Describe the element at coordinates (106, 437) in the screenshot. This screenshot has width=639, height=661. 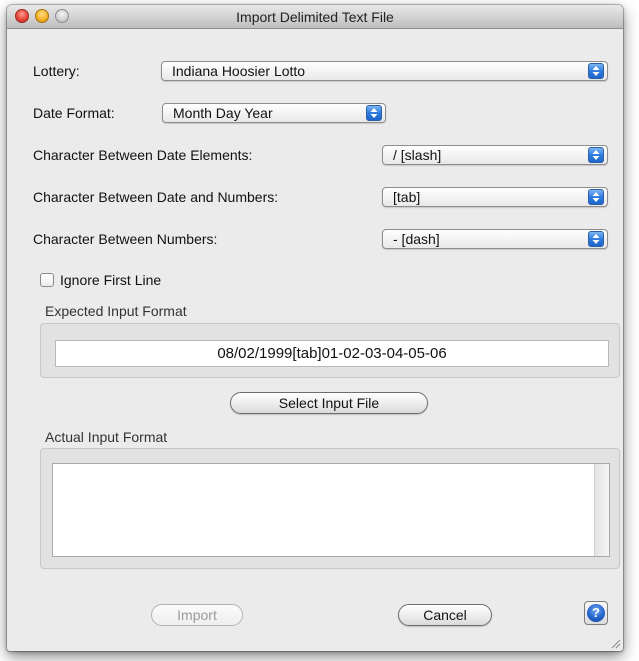
I see `actual-format-title: Actual Input Format` at that location.